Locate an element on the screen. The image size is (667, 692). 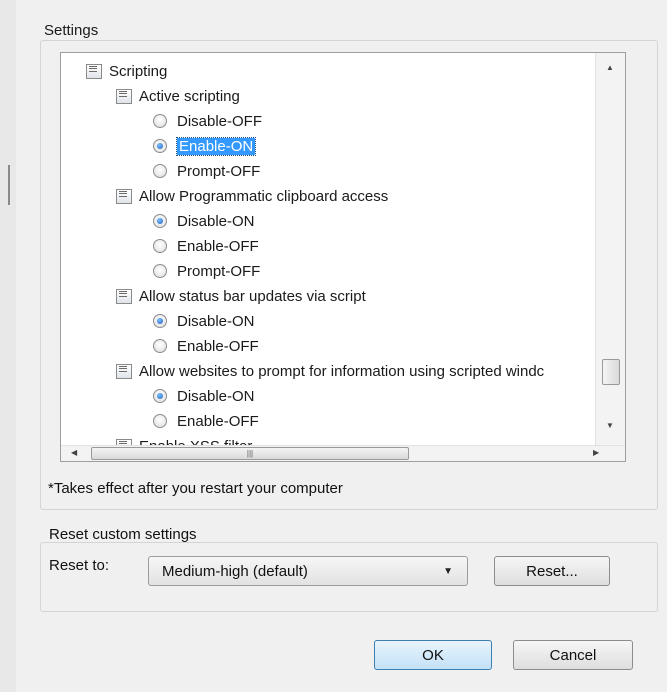
settings-category-icon is located at coordinates (94, 71).